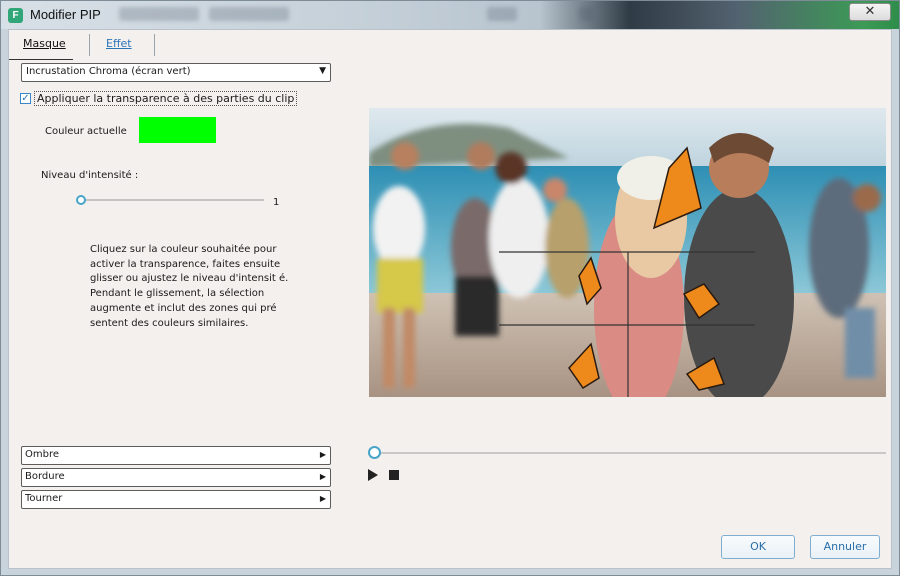 The width and height of the screenshot is (900, 576). I want to click on cancel-button: Annuler, so click(845, 547).